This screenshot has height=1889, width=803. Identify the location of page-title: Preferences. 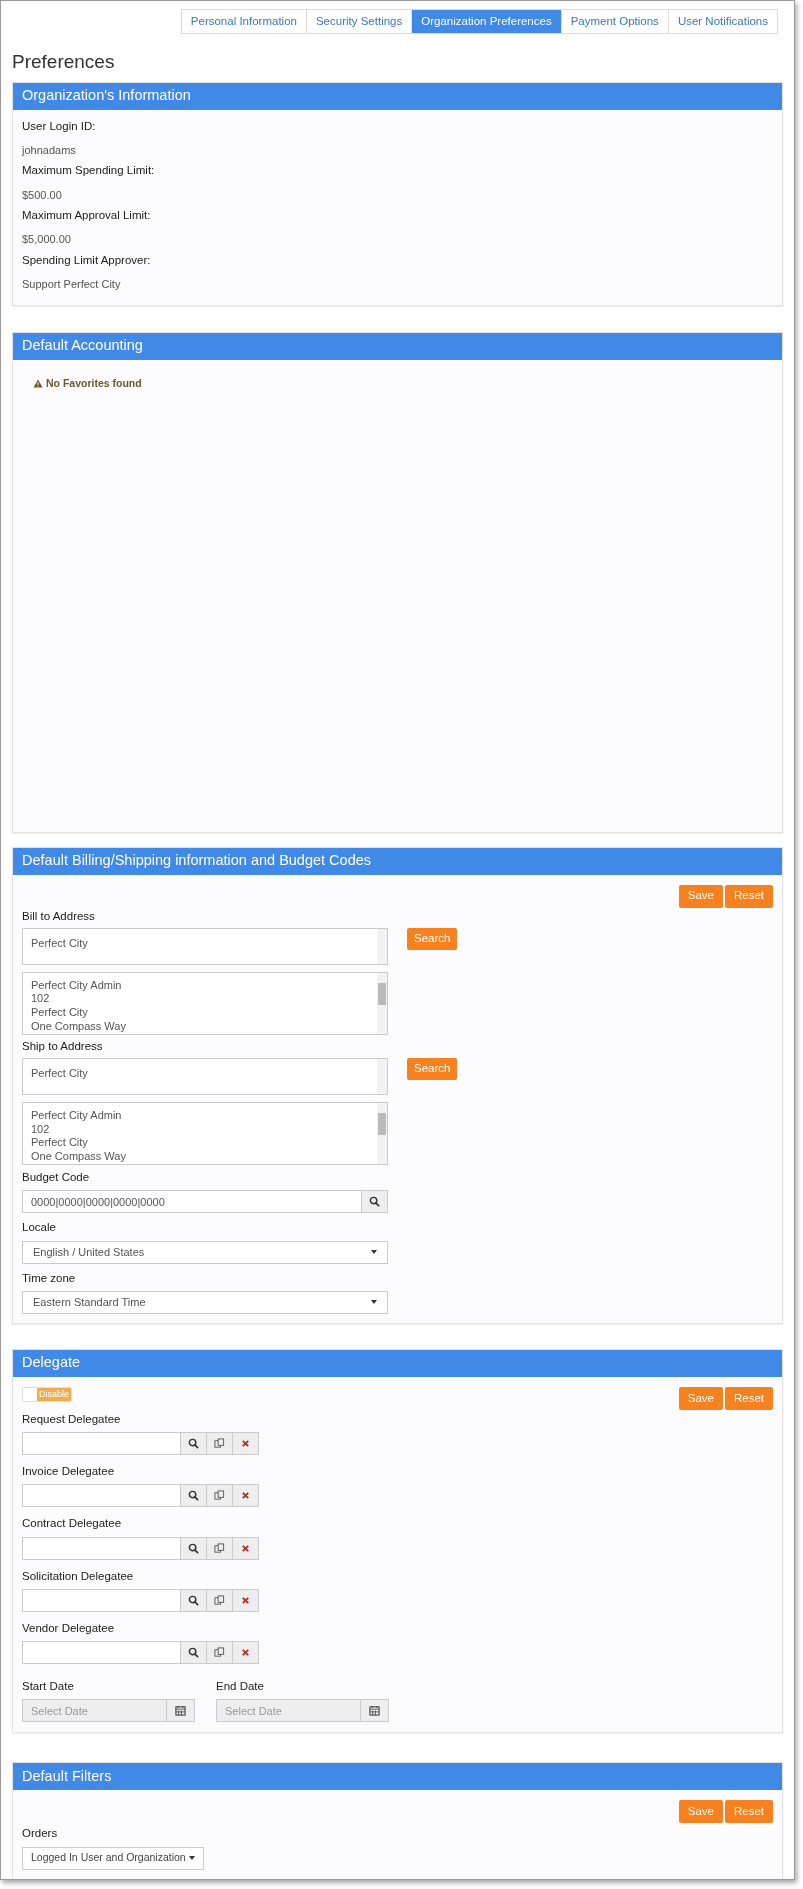
(64, 62).